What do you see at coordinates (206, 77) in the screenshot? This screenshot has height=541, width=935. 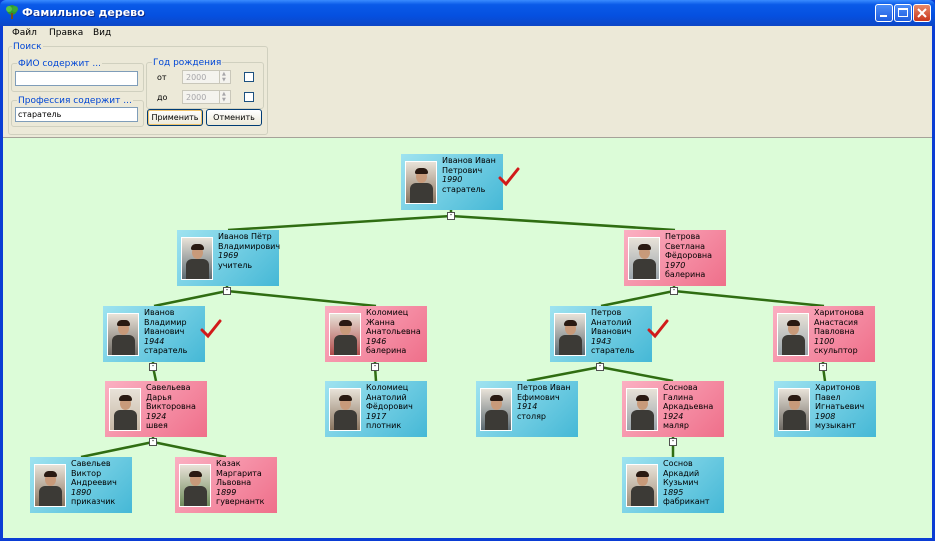 I see `from-year-spinner: 2000 ▲ ▼` at bounding box center [206, 77].